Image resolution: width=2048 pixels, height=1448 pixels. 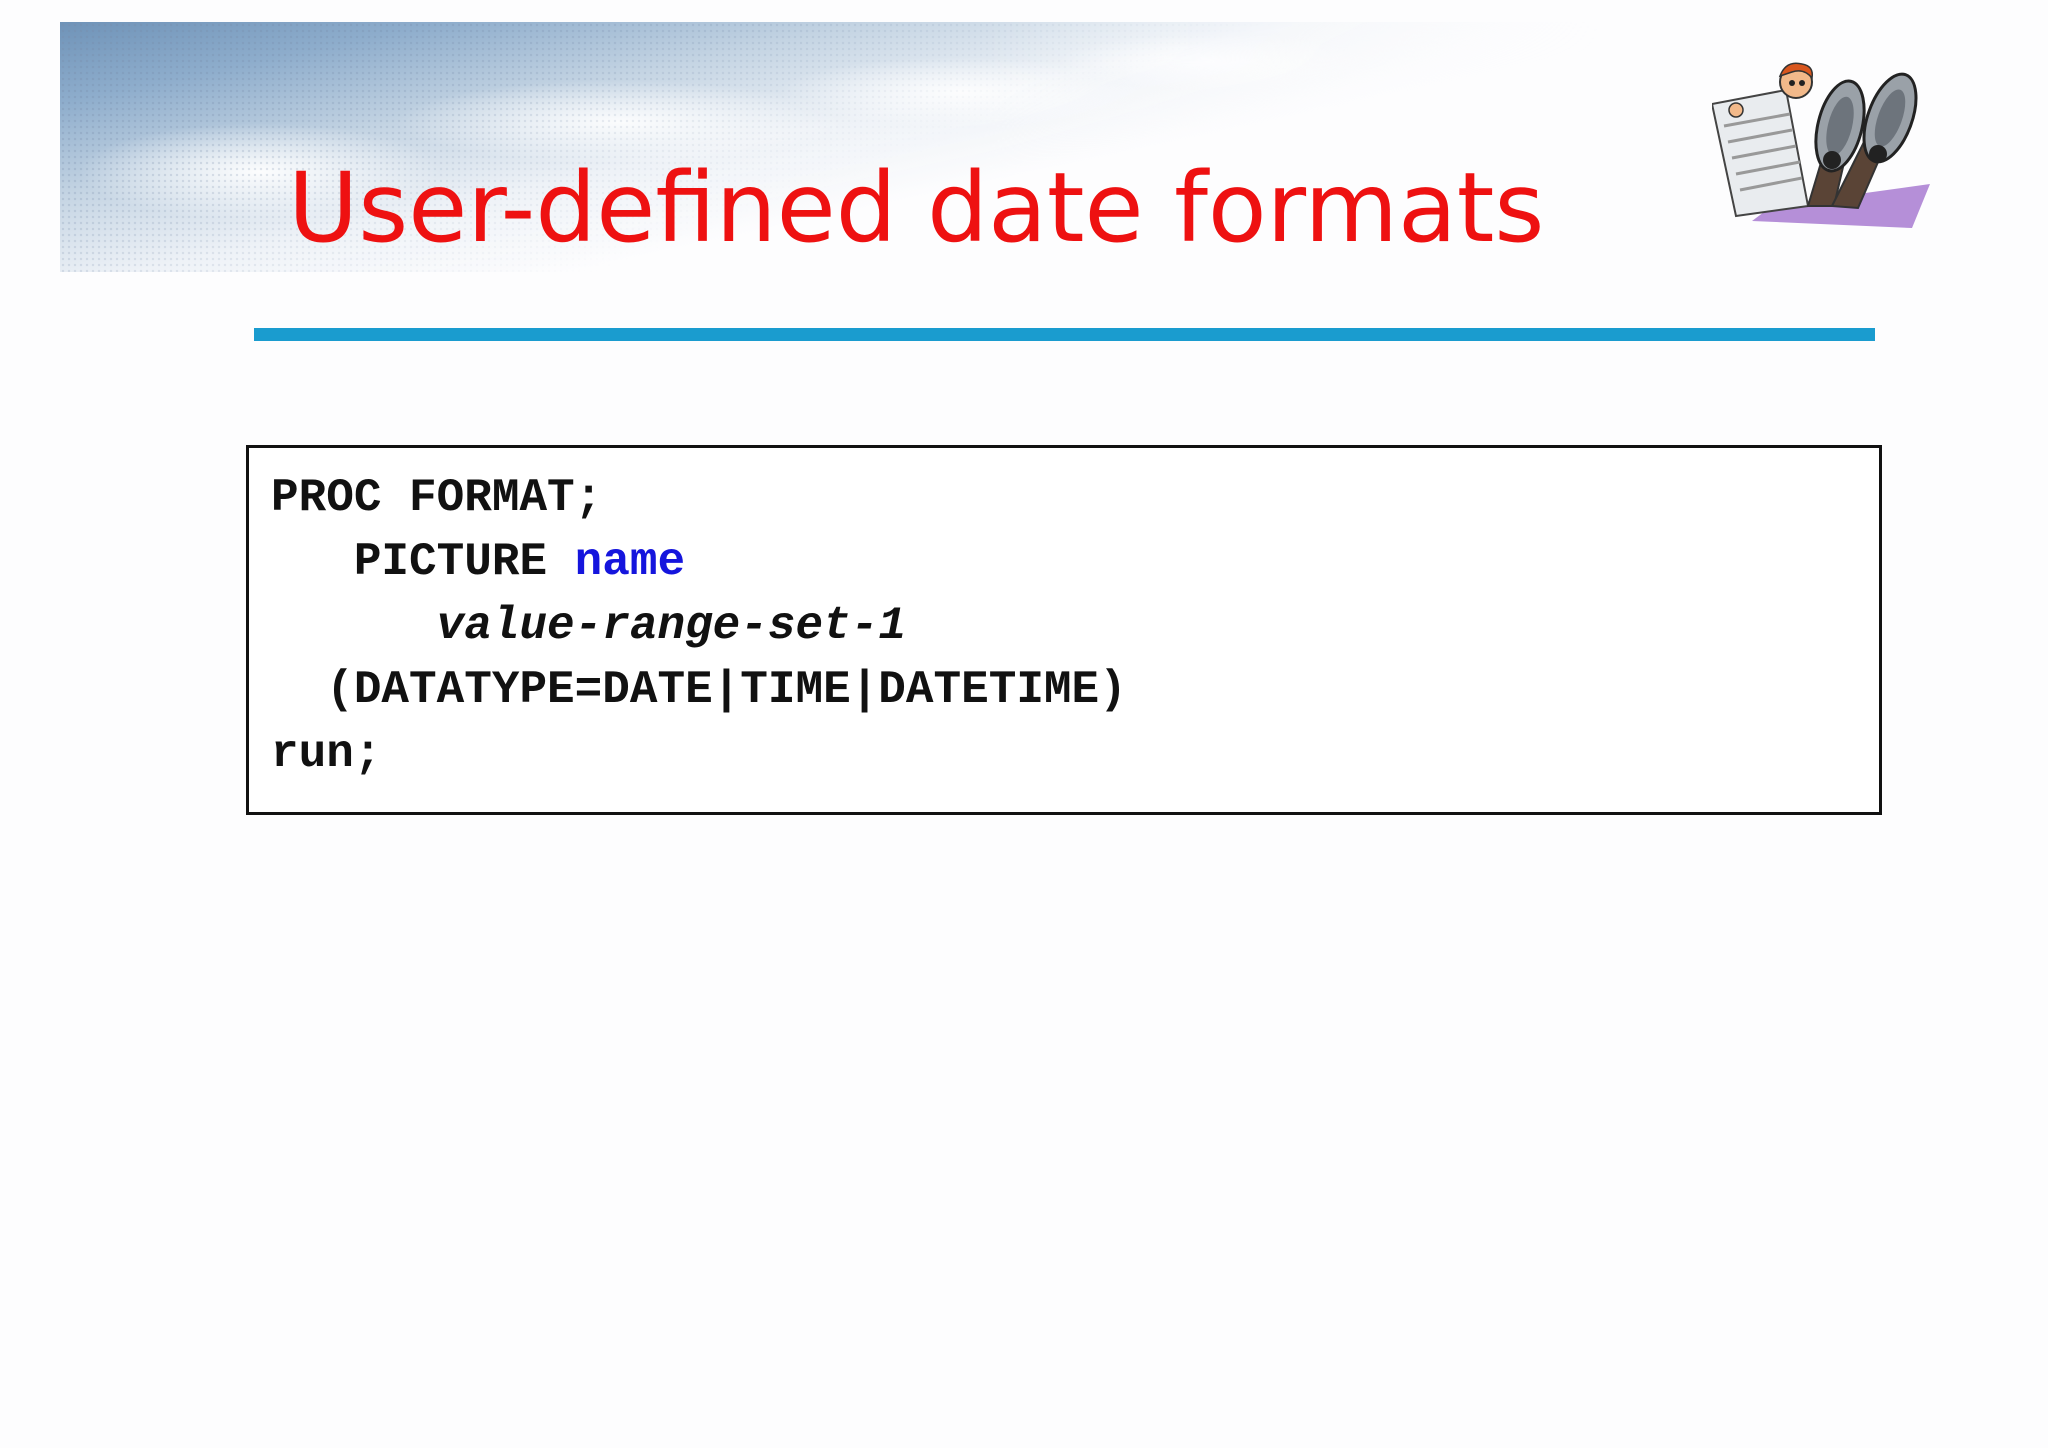 What do you see at coordinates (1821, 145) in the screenshot?
I see `man-reading-newspaper-icon` at bounding box center [1821, 145].